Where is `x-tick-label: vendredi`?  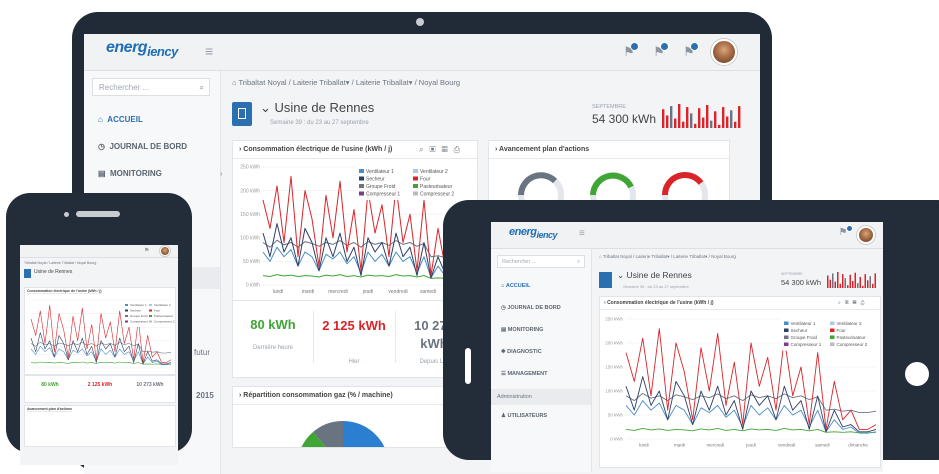 x-tick-label: vendredi is located at coordinates (397, 292).